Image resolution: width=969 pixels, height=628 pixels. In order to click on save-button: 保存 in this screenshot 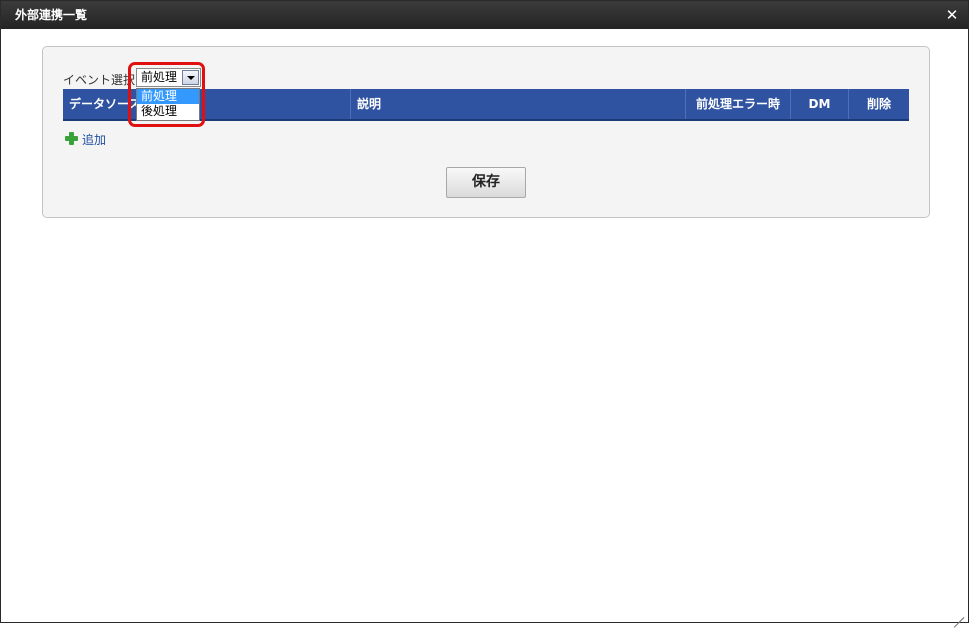, I will do `click(486, 182)`.